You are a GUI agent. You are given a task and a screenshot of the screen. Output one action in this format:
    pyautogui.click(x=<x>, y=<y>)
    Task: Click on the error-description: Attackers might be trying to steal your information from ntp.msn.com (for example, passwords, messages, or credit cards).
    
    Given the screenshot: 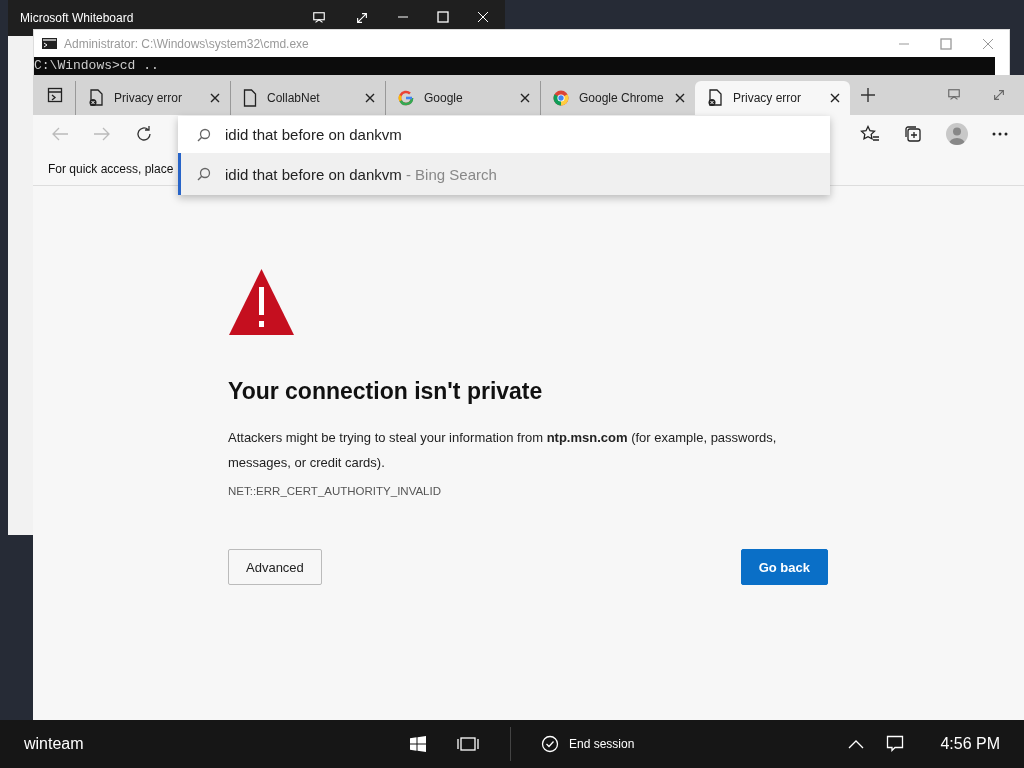 What is the action you would take?
    pyautogui.click(x=503, y=450)
    